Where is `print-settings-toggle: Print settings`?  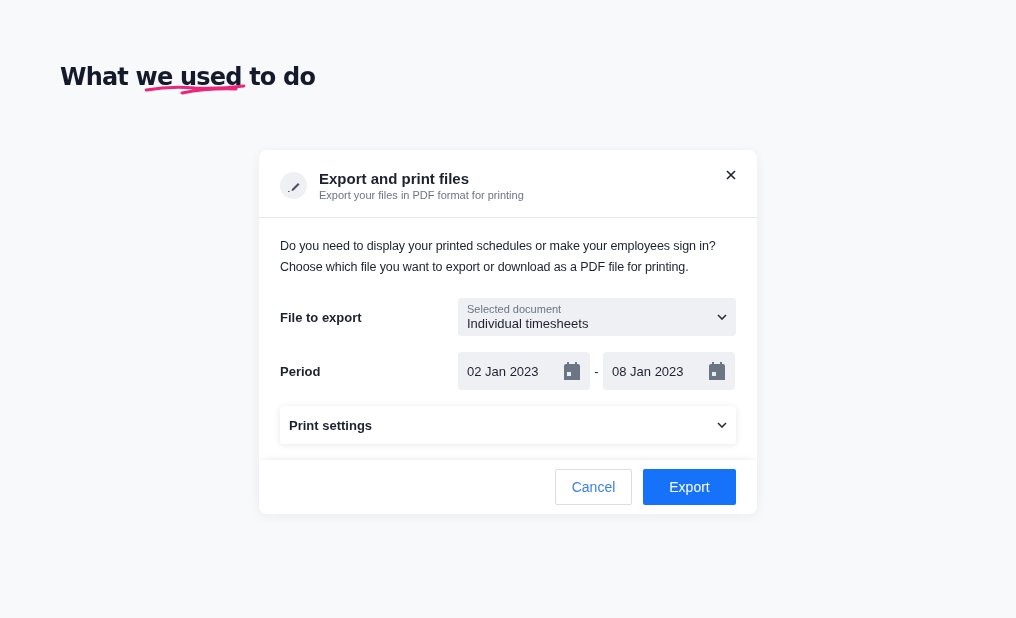
print-settings-toggle: Print settings is located at coordinates (508, 425).